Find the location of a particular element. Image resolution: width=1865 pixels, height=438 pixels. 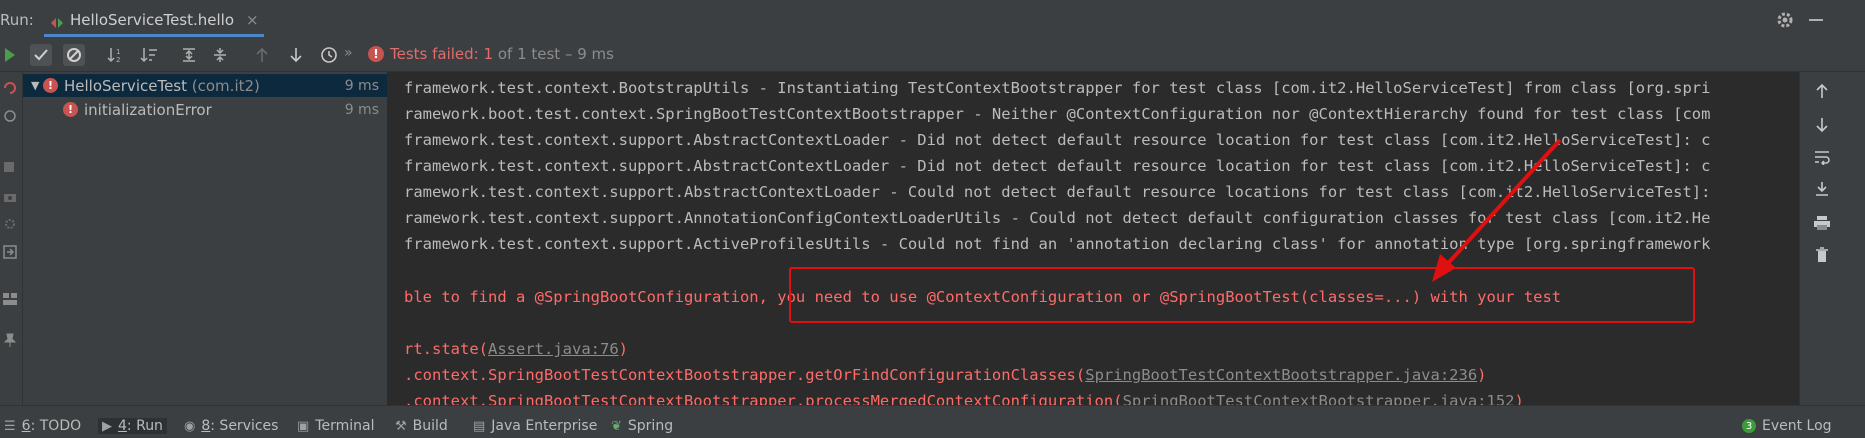

todo-tool-button: ☰ 6: TODO is located at coordinates (42, 426).